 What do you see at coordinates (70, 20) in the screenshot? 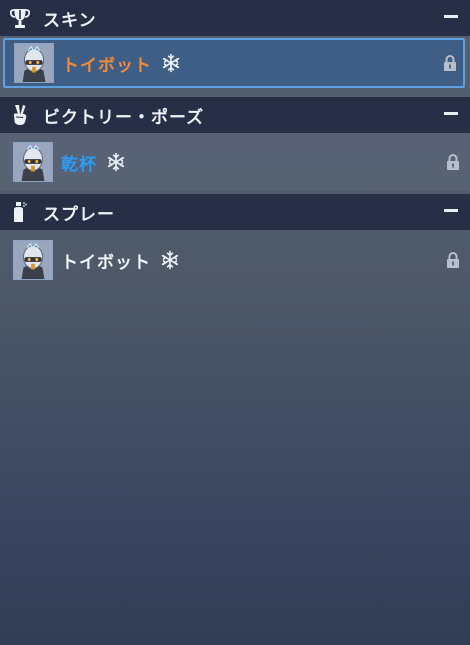
I see `section-title-skins: スキン` at bounding box center [70, 20].